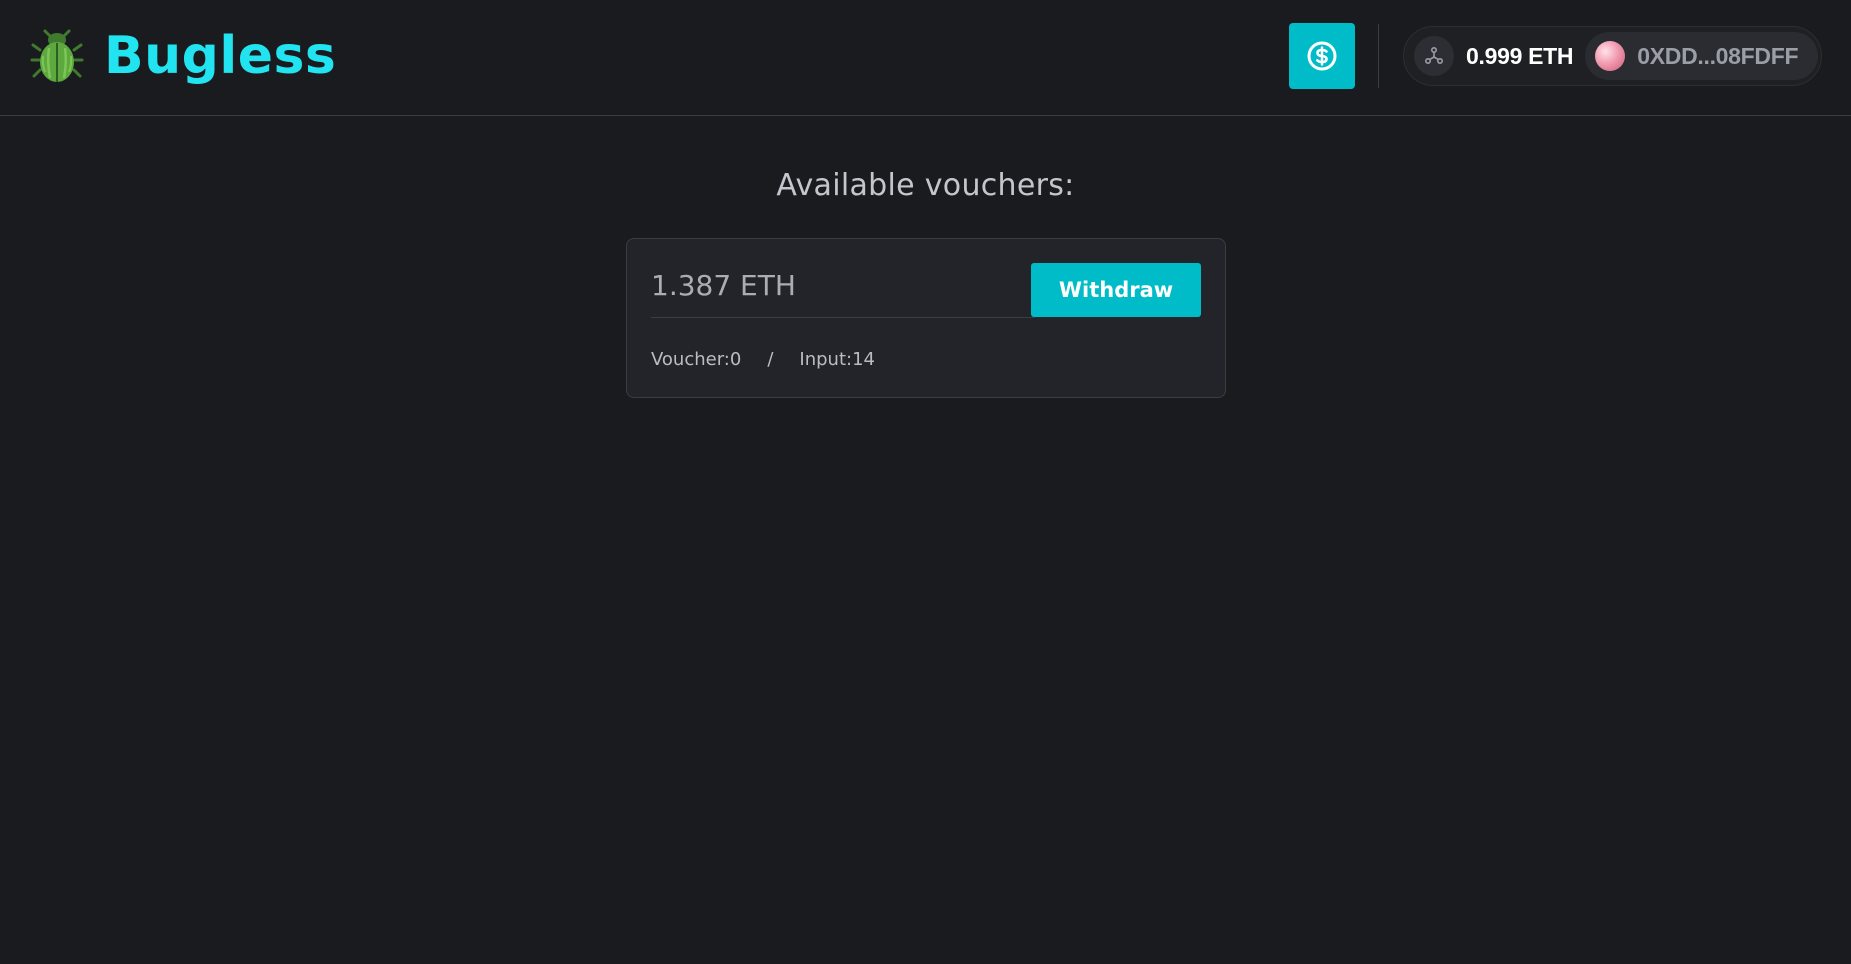 The image size is (1851, 964). Describe the element at coordinates (1378, 56) in the screenshot. I see `header-divider` at that location.